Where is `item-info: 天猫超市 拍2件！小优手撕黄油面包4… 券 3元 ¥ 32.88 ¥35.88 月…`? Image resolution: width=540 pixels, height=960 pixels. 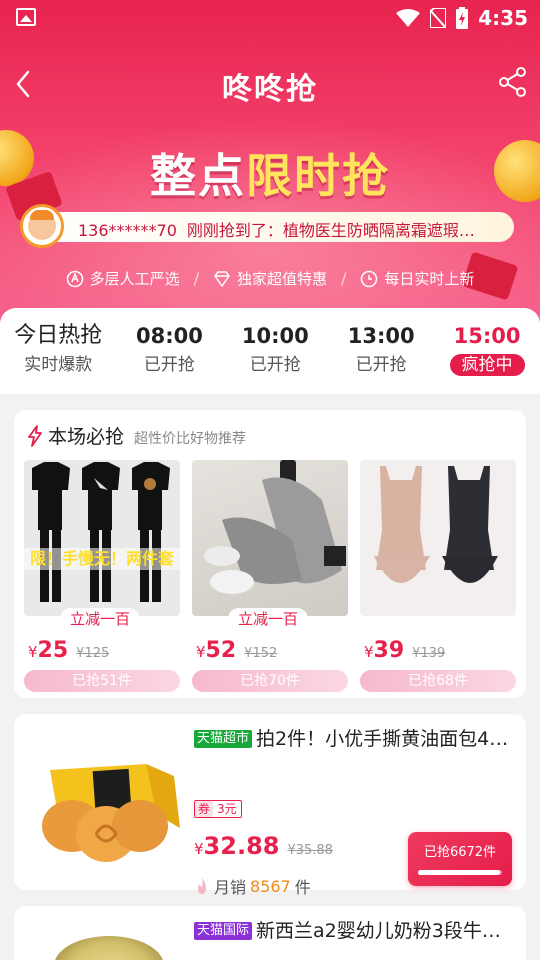
item-info: 天猫超市 拍2件！小优手撕黄油面包4… 券 3元 ¥ 32.88 ¥35.88 月… is located at coordinates (354, 811).